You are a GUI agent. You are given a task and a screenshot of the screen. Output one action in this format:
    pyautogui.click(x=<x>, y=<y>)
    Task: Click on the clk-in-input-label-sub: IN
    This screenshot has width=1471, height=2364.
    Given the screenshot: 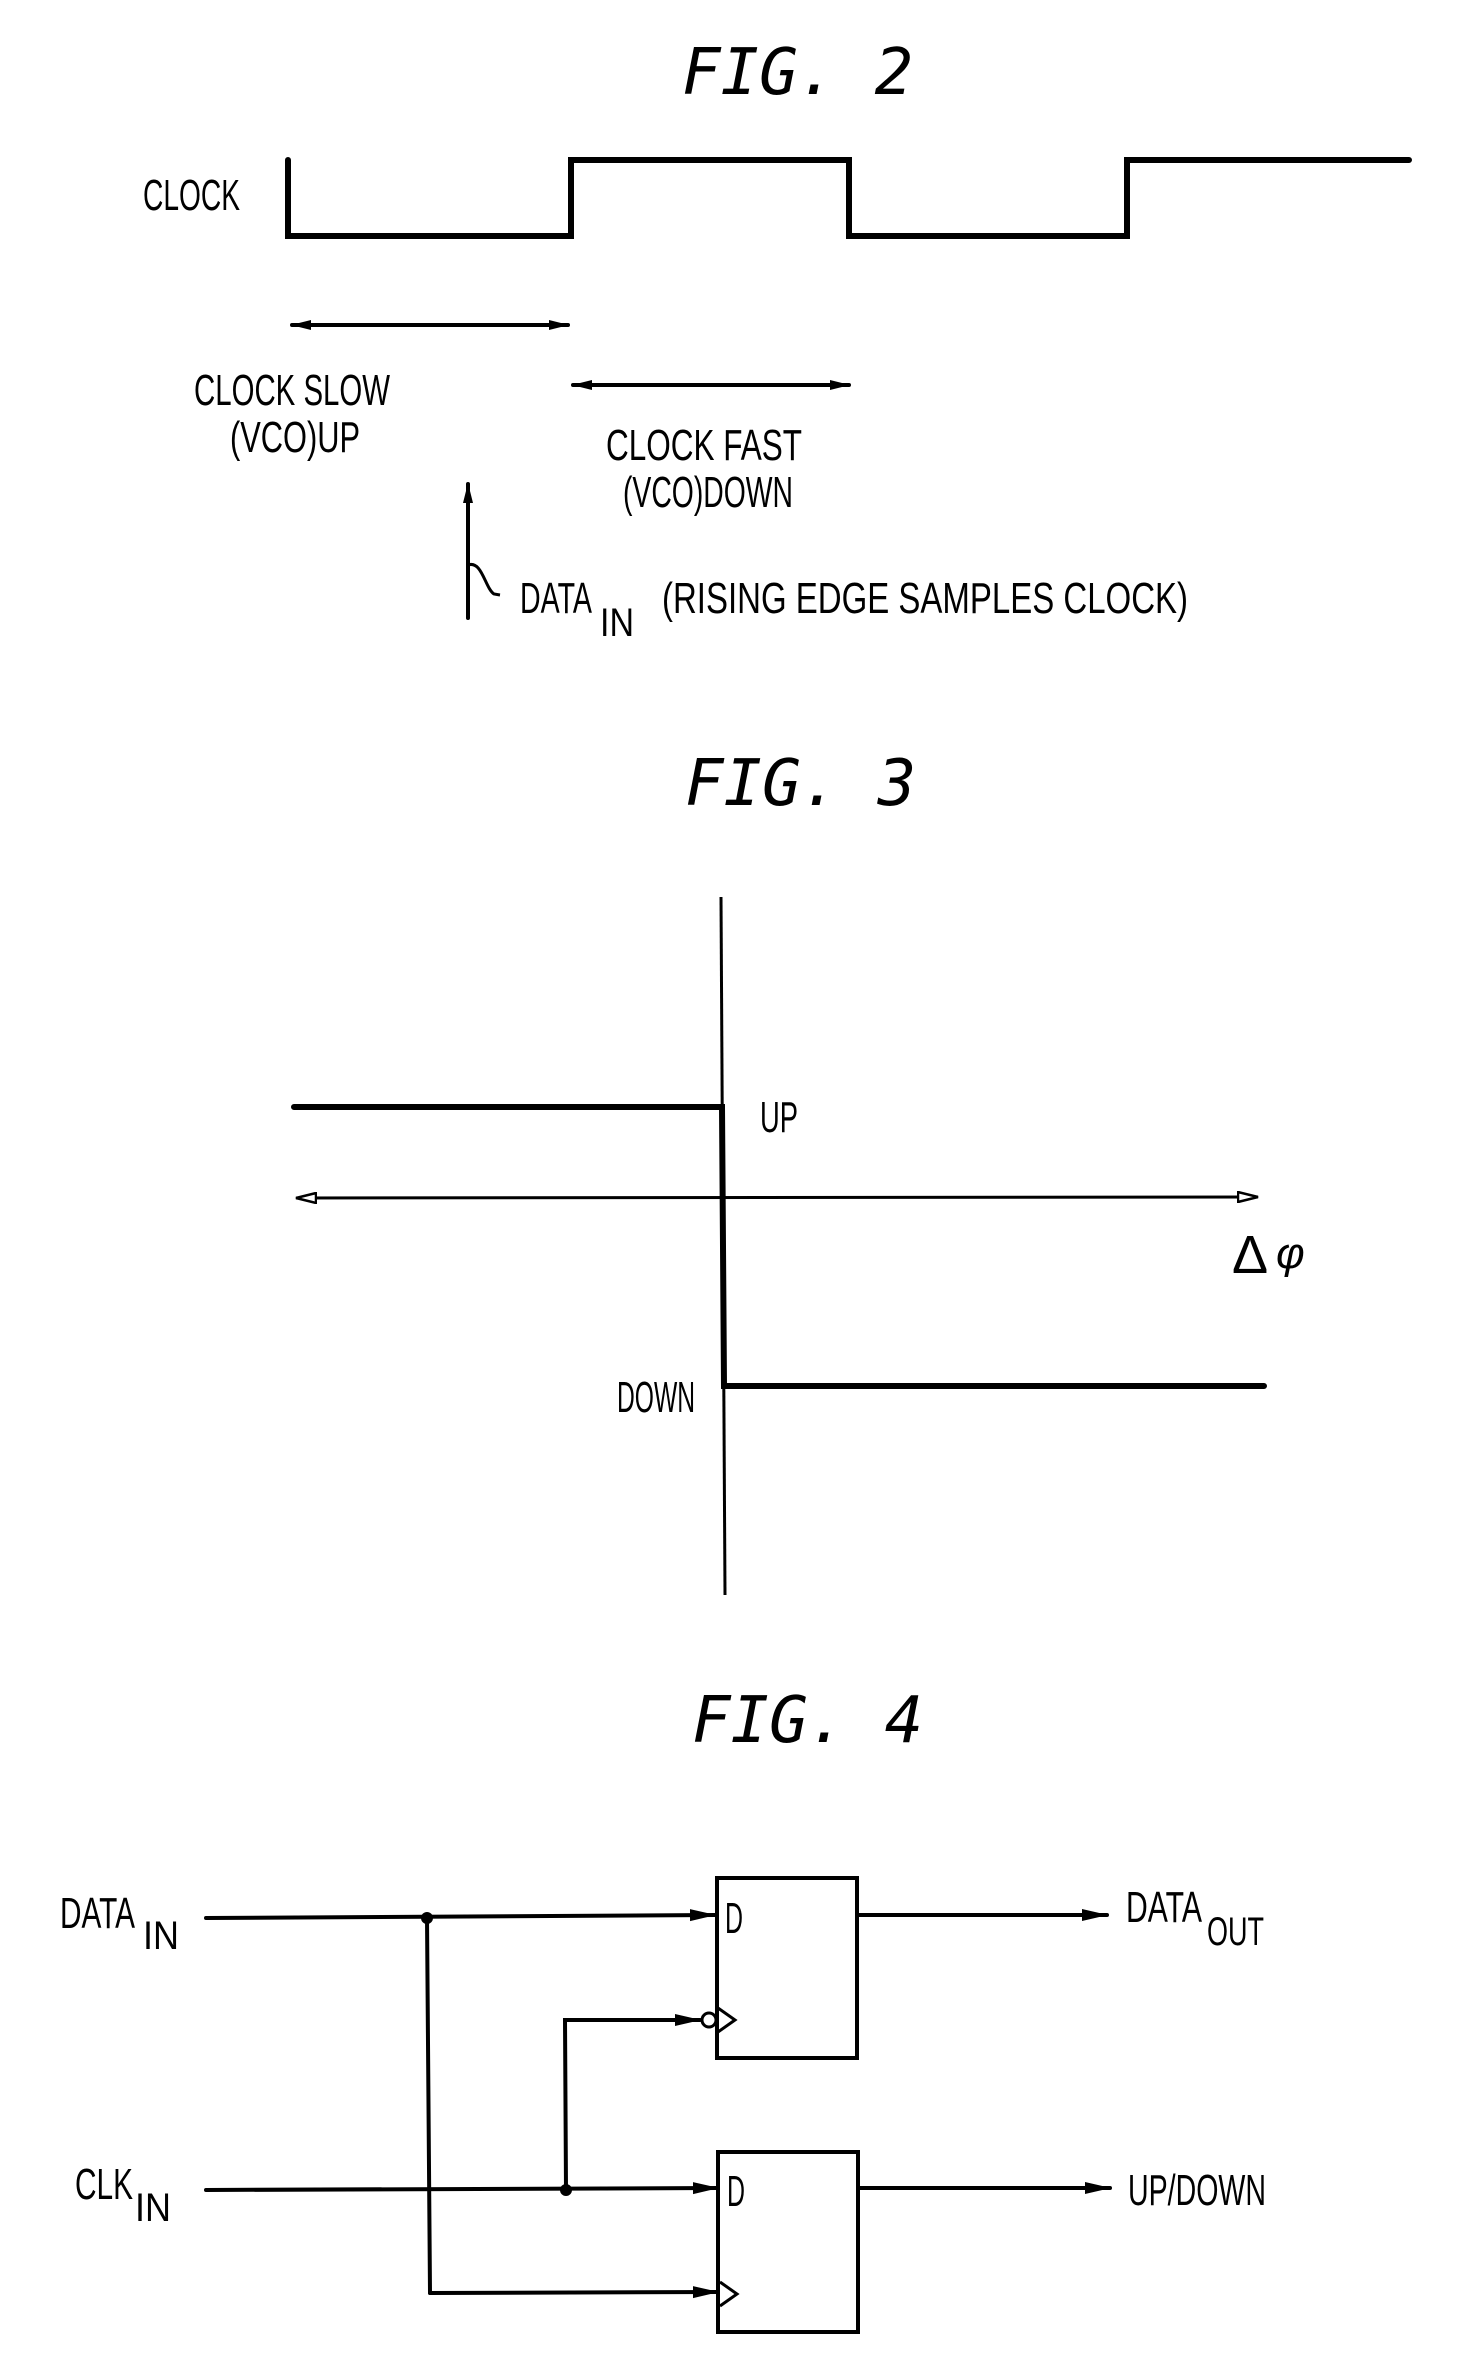 What is the action you would take?
    pyautogui.click(x=153, y=2208)
    